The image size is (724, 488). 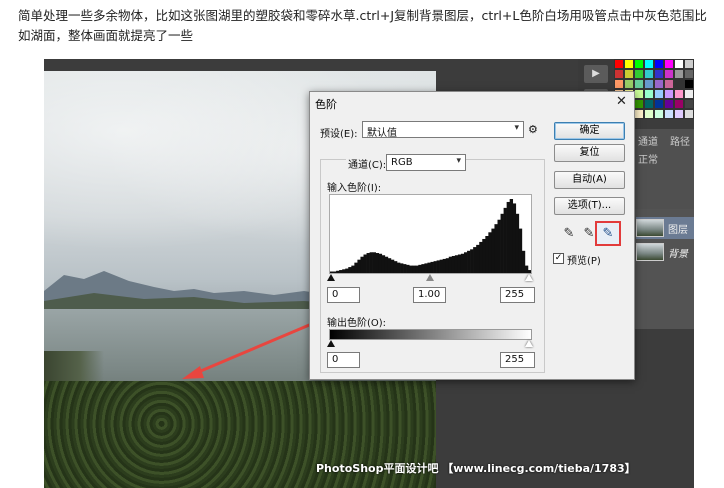 I want to click on preset-value: 默认值, so click(x=382, y=133).